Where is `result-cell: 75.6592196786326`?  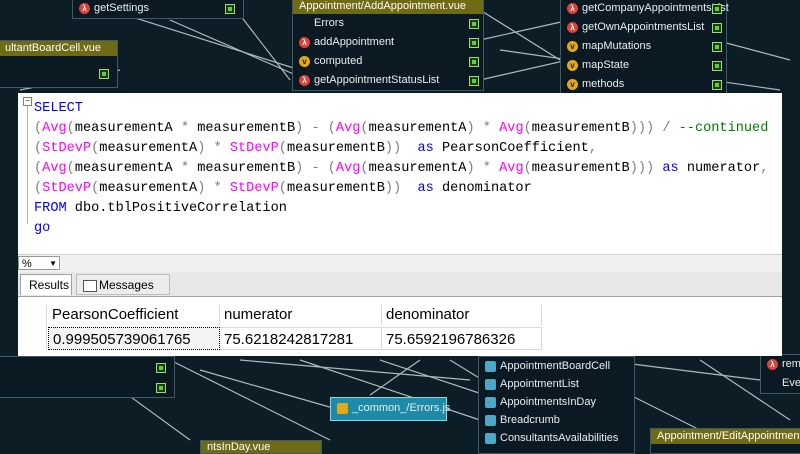
result-cell: 75.6592196786326 is located at coordinates (462, 338).